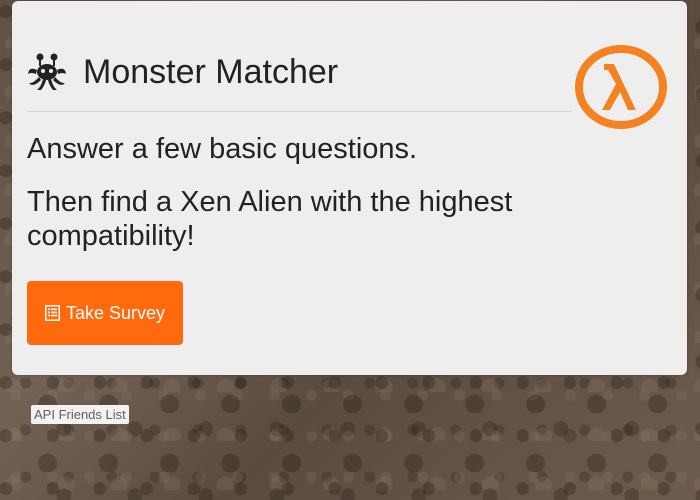 This screenshot has height=500, width=700. What do you see at coordinates (222, 149) in the screenshot?
I see `intro-text: Answer a few basic questions.` at bounding box center [222, 149].